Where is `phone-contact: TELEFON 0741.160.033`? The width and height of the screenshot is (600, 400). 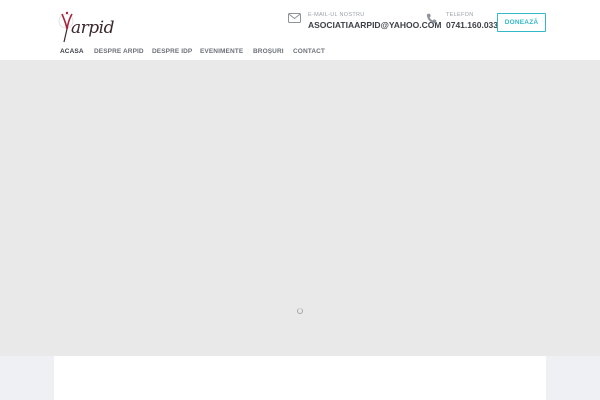 phone-contact: TELEFON 0741.160.033 is located at coordinates (462, 23).